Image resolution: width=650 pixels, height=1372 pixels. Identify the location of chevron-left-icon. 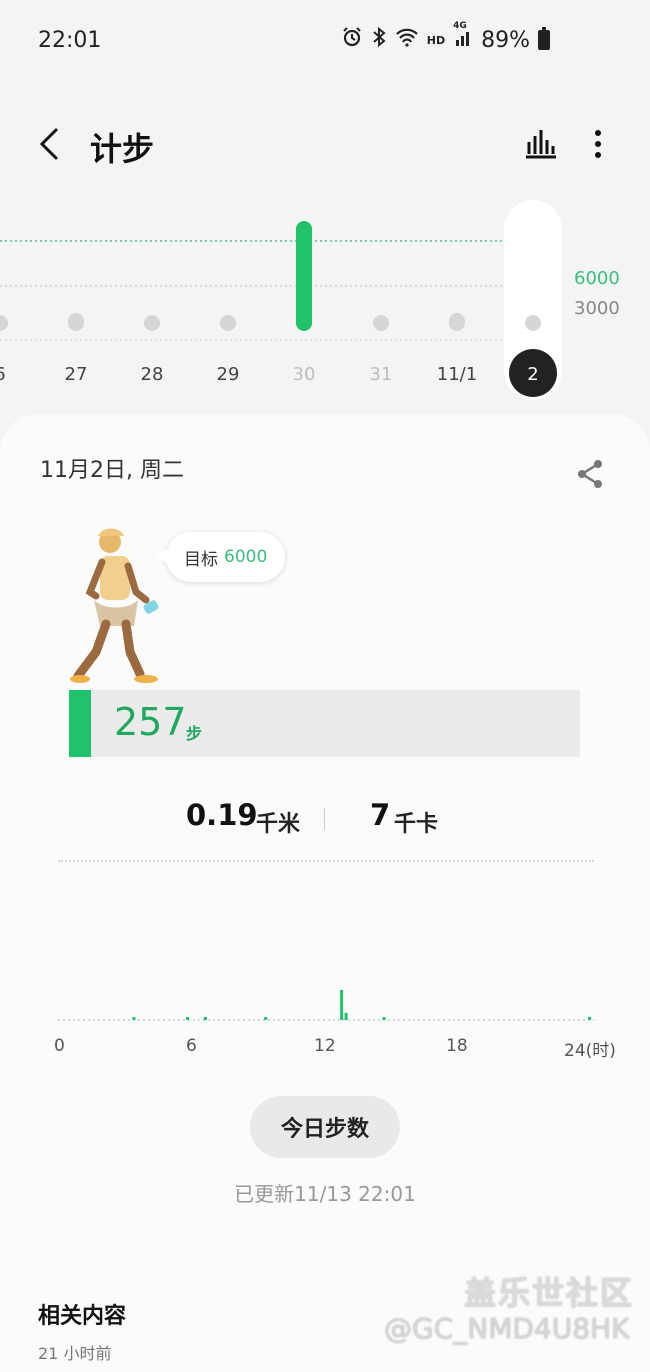
(48, 144).